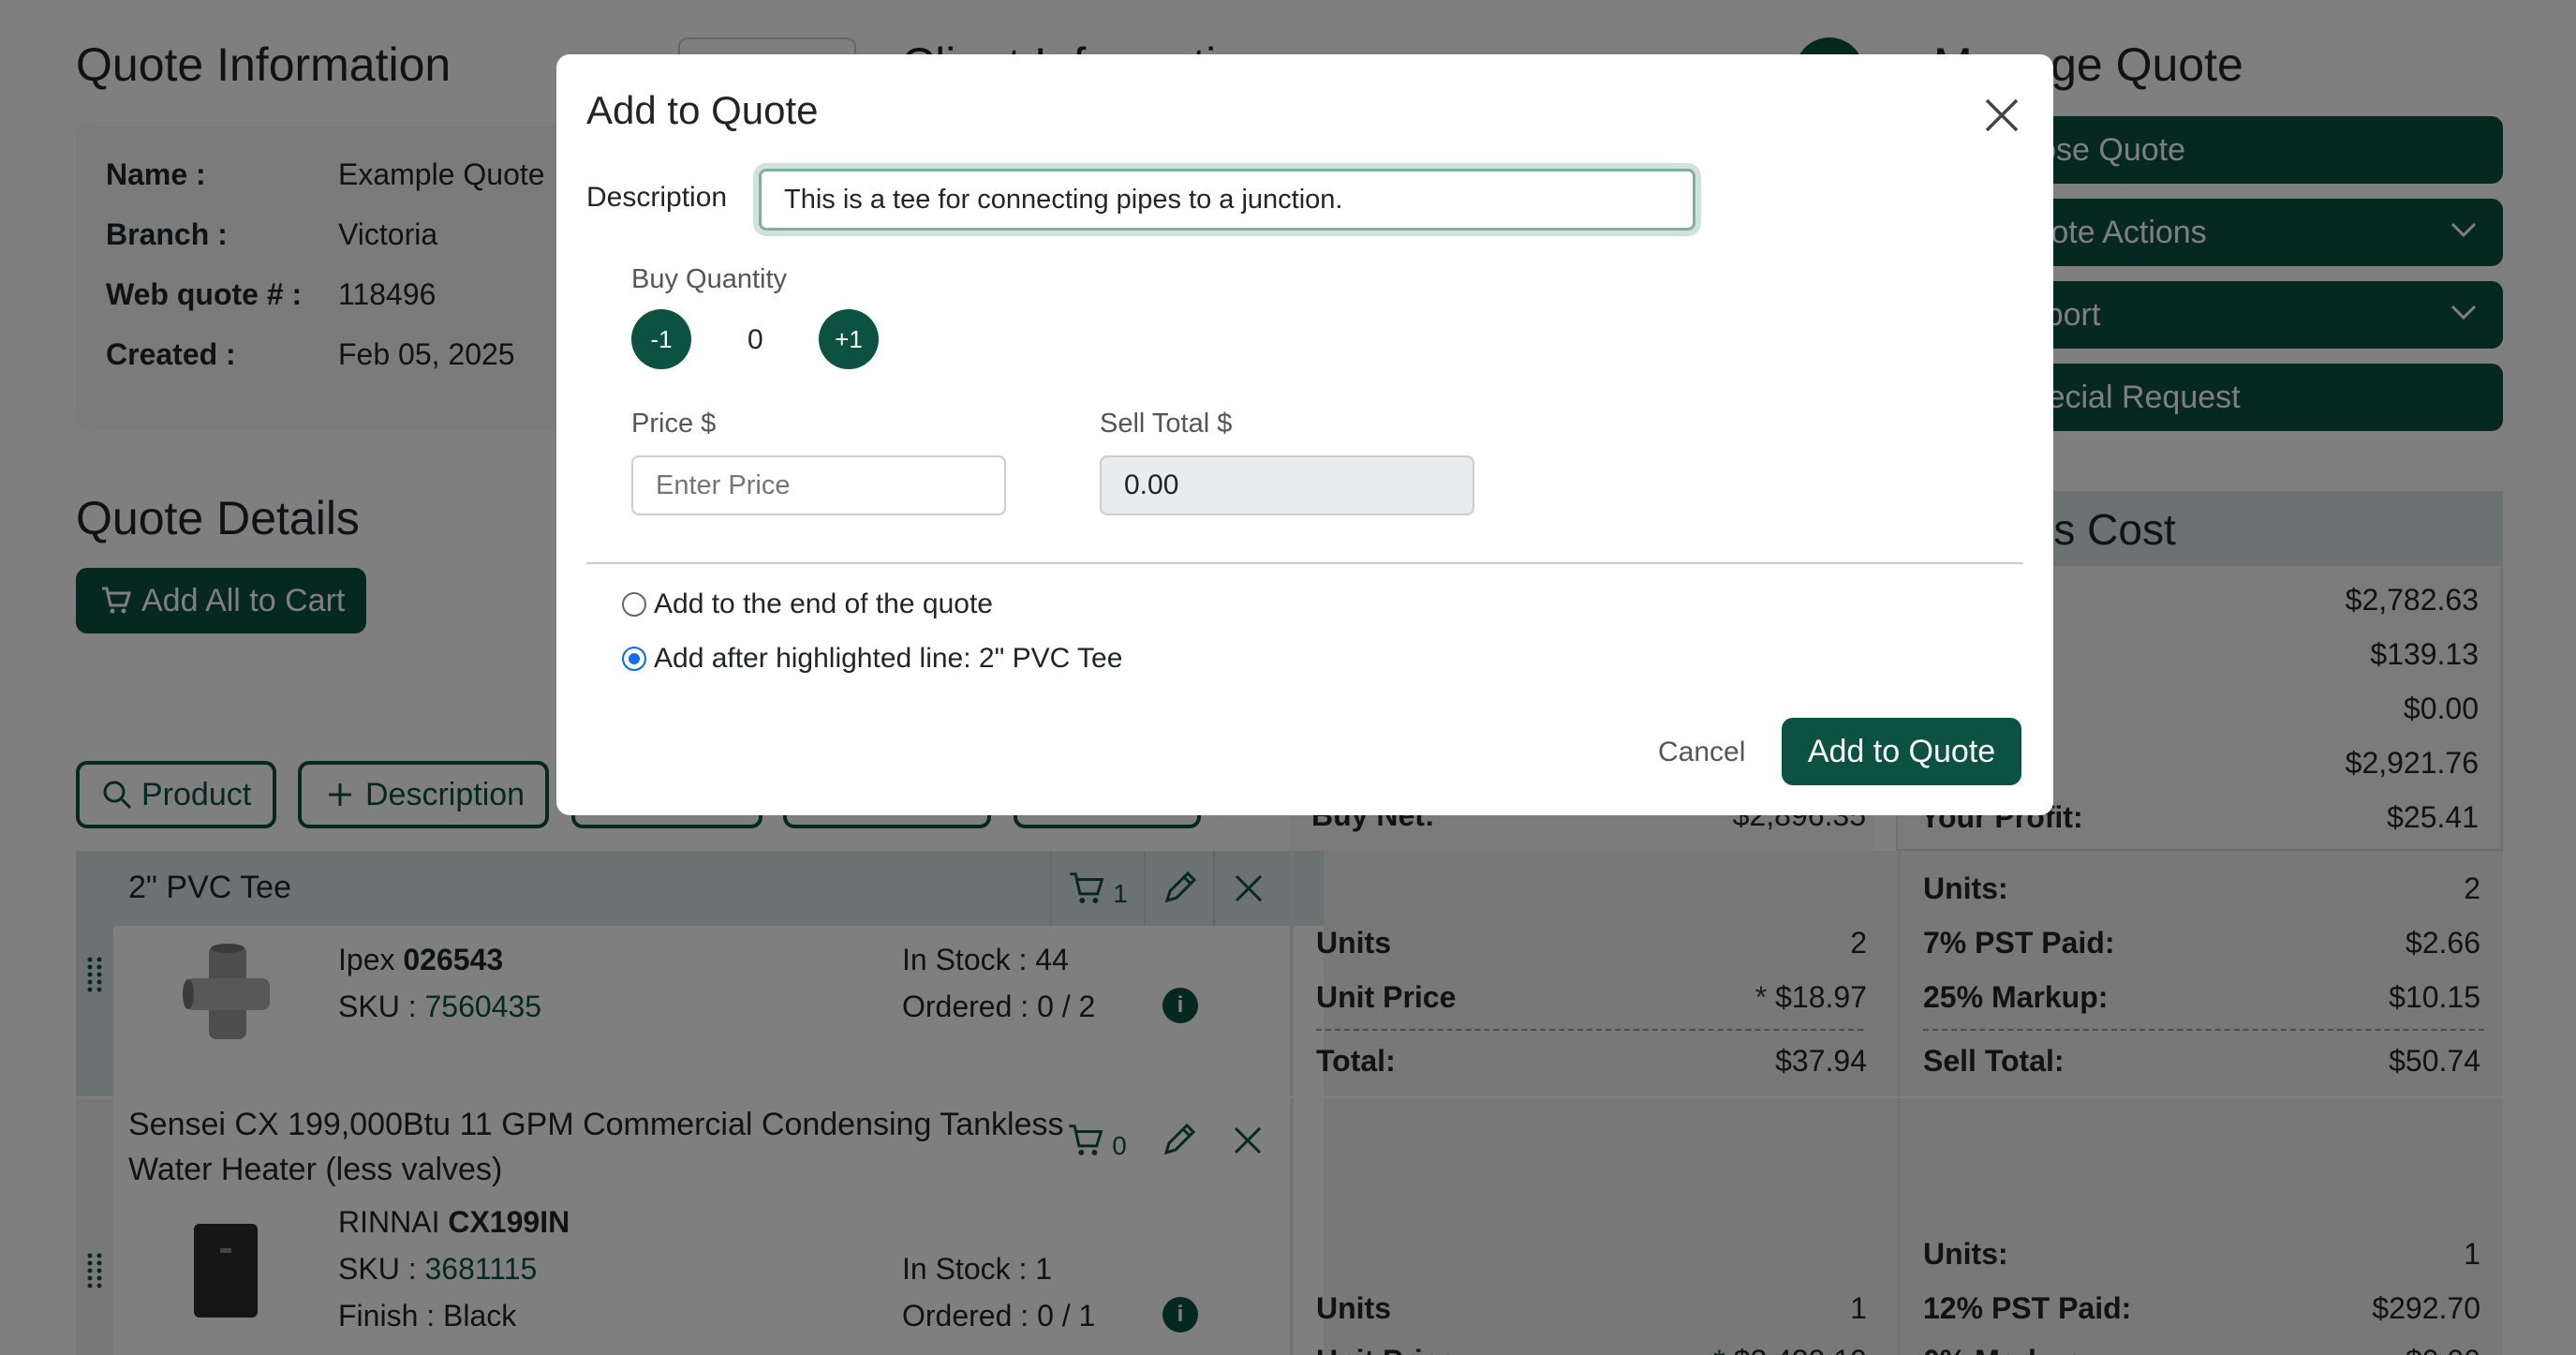 The height and width of the screenshot is (1355, 2576). I want to click on increment-label: +1, so click(849, 338).